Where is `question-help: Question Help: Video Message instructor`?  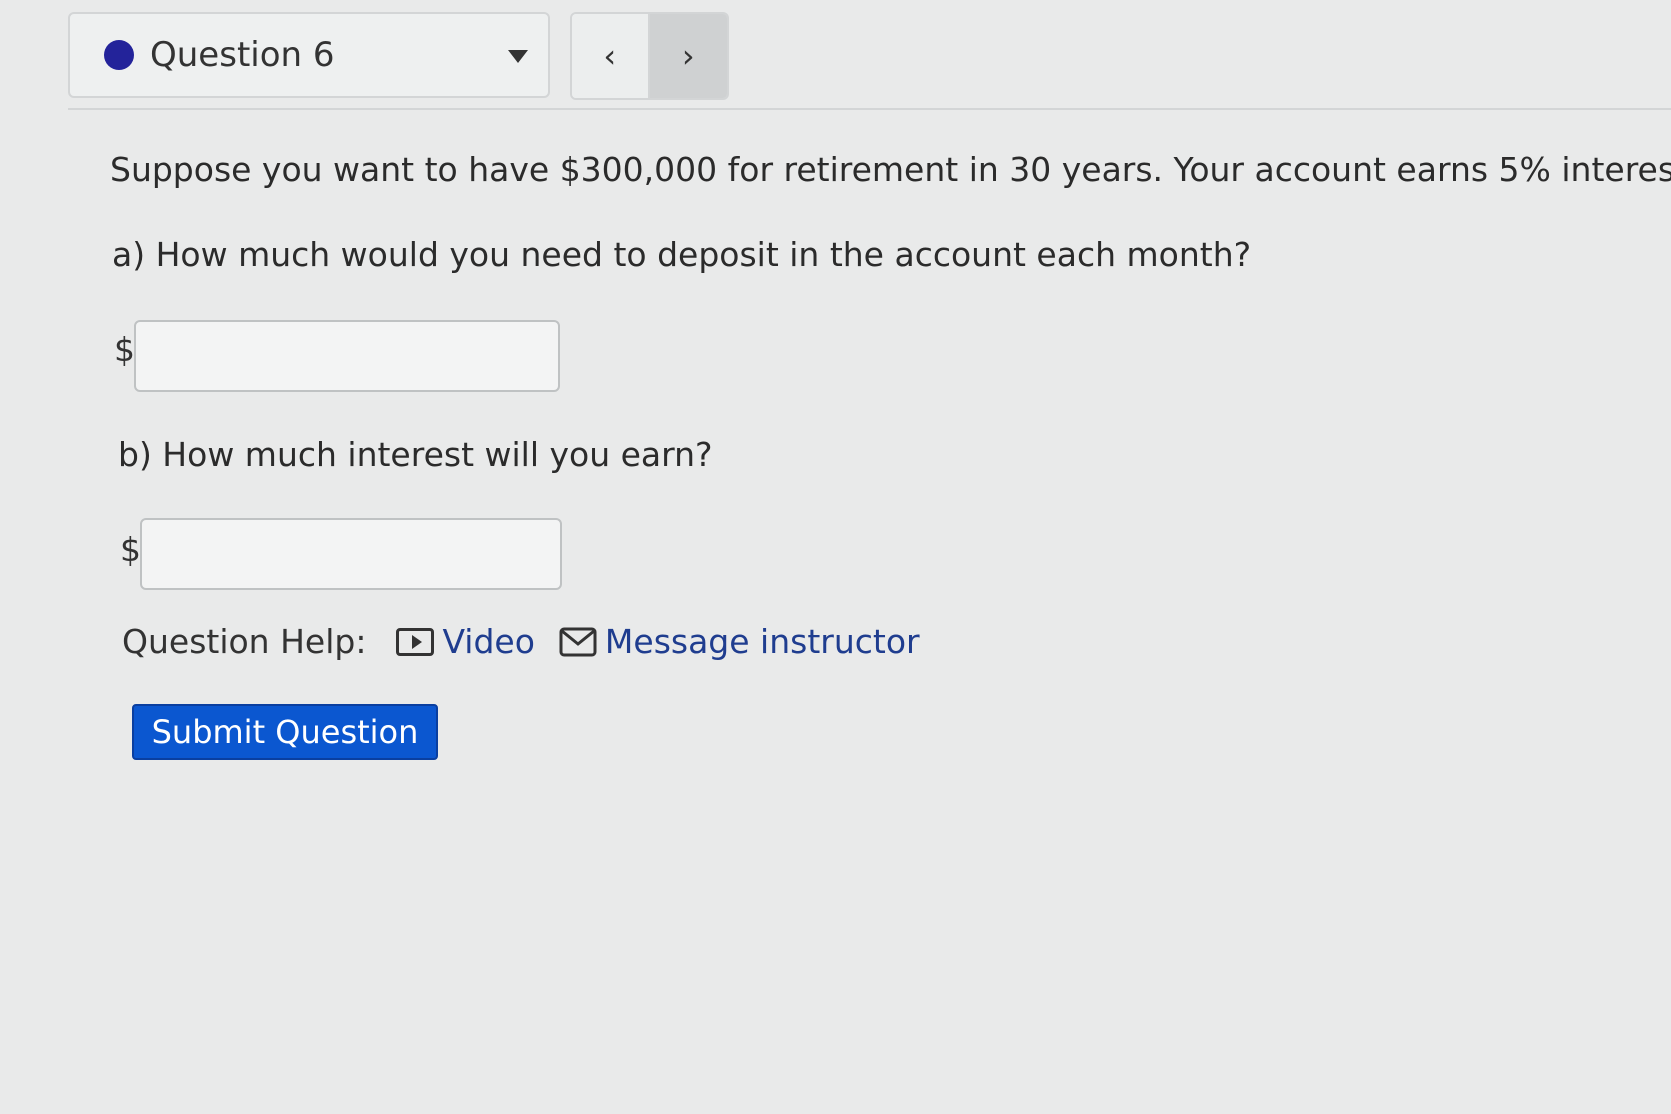
question-help: Question Help: Video Message instructor is located at coordinates (533, 641).